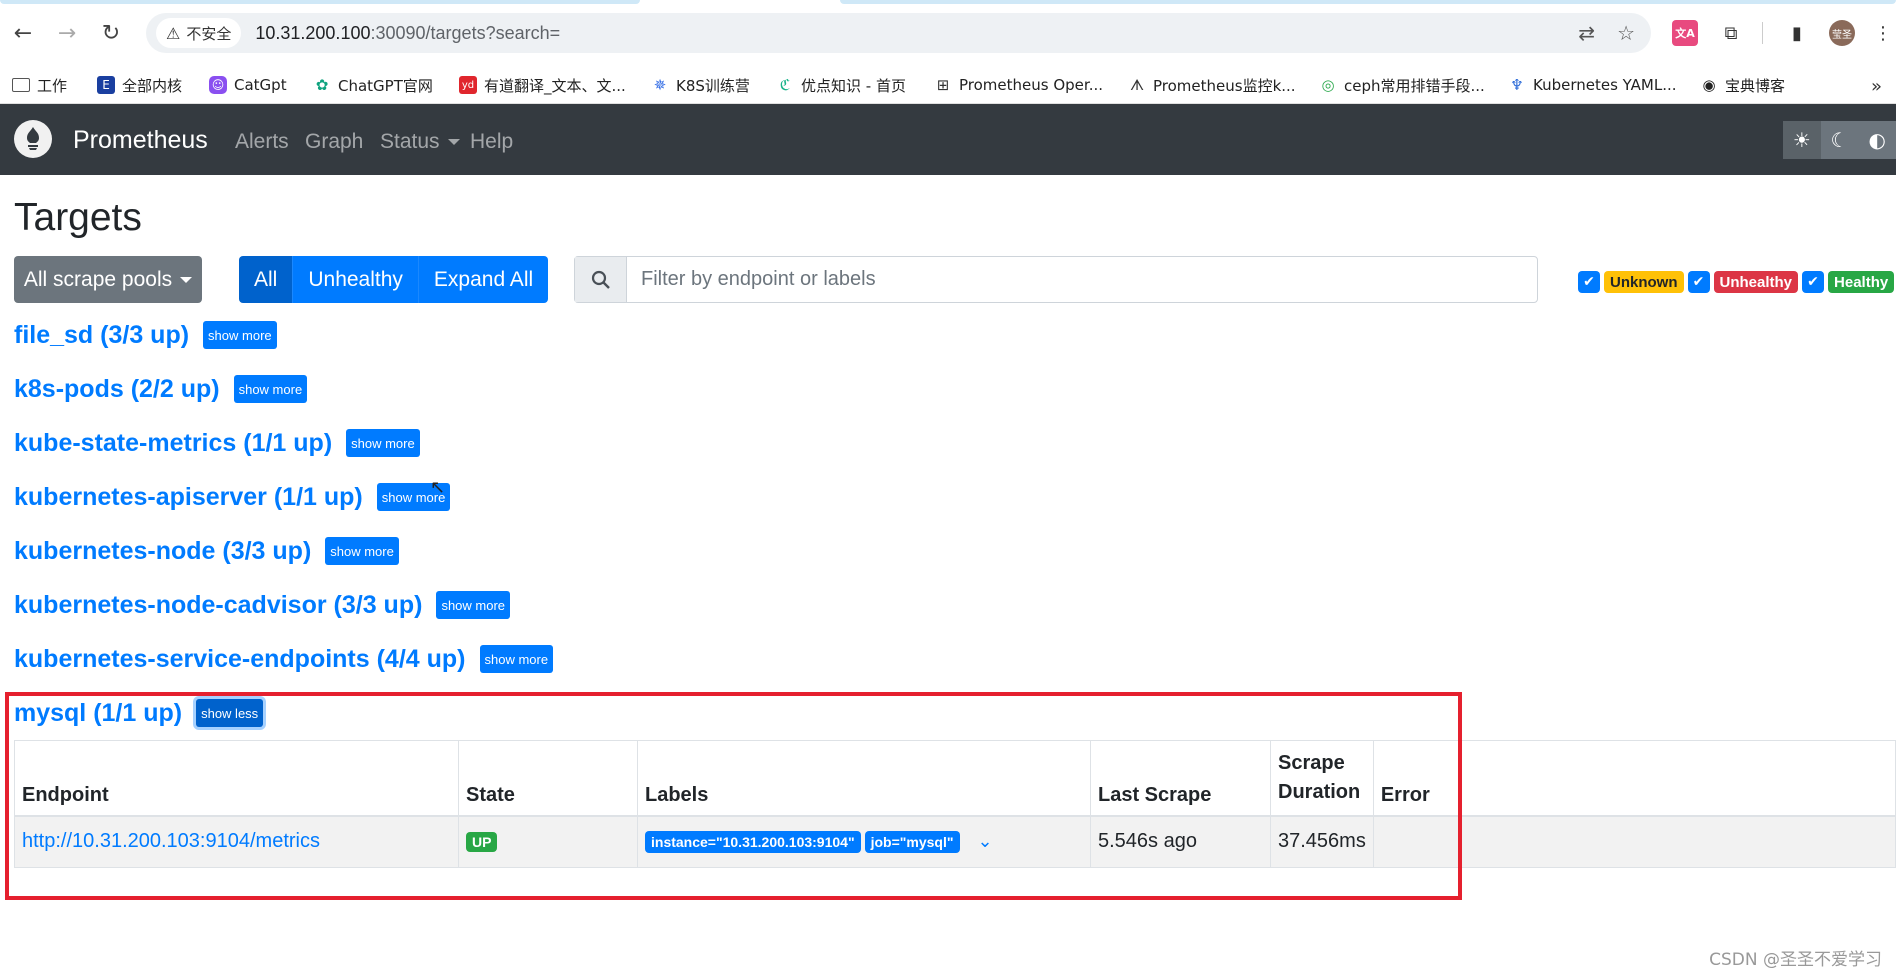 Image resolution: width=1896 pixels, height=978 pixels. I want to click on bookmark-star-icon: ☆, so click(1626, 33).